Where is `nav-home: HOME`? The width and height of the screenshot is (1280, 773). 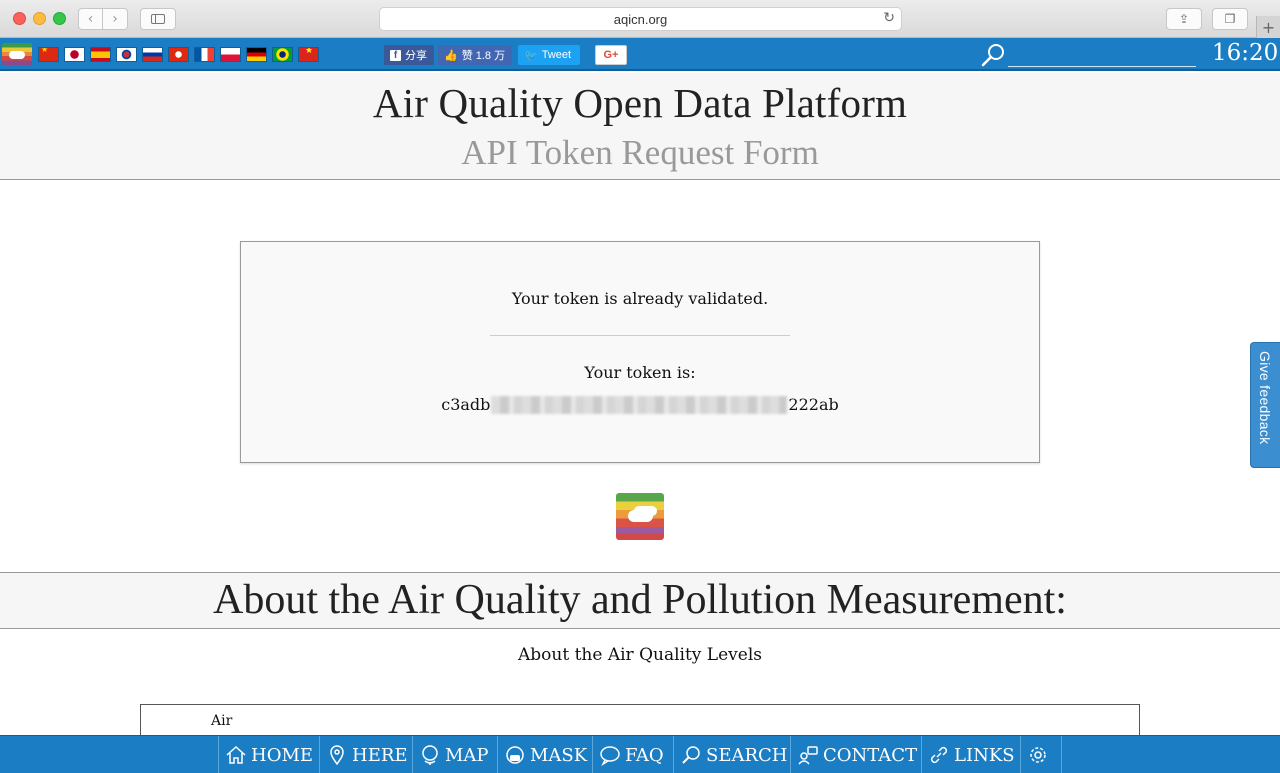
nav-home: HOME is located at coordinates (268, 754).